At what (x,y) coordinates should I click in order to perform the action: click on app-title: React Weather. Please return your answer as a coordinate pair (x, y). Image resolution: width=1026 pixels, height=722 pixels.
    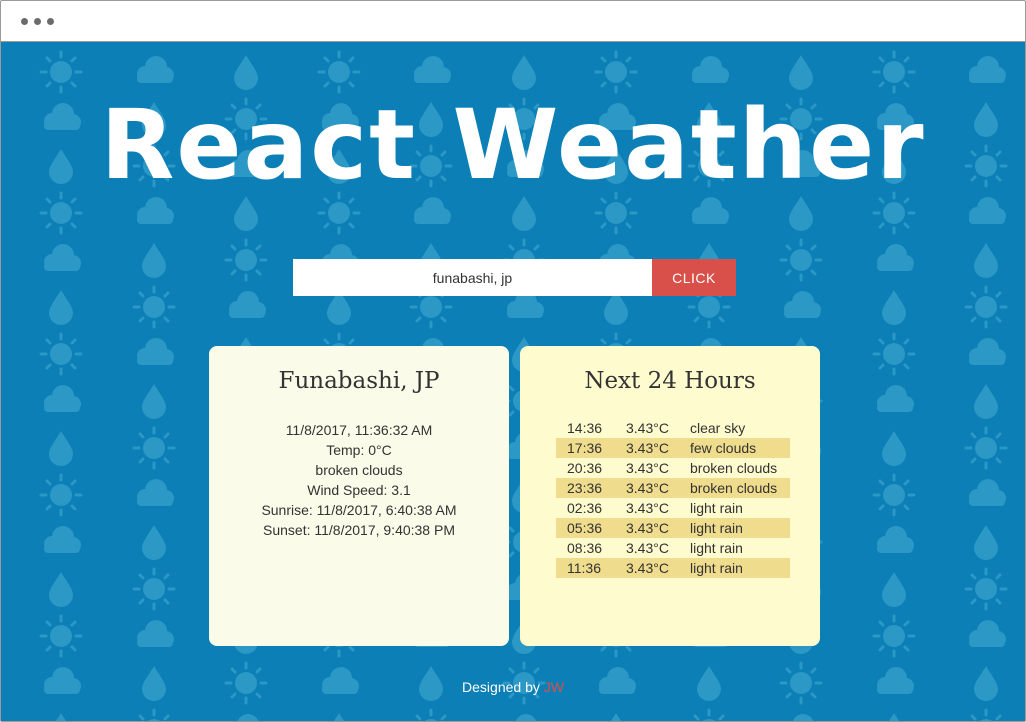
    Looking at the image, I should click on (513, 145).